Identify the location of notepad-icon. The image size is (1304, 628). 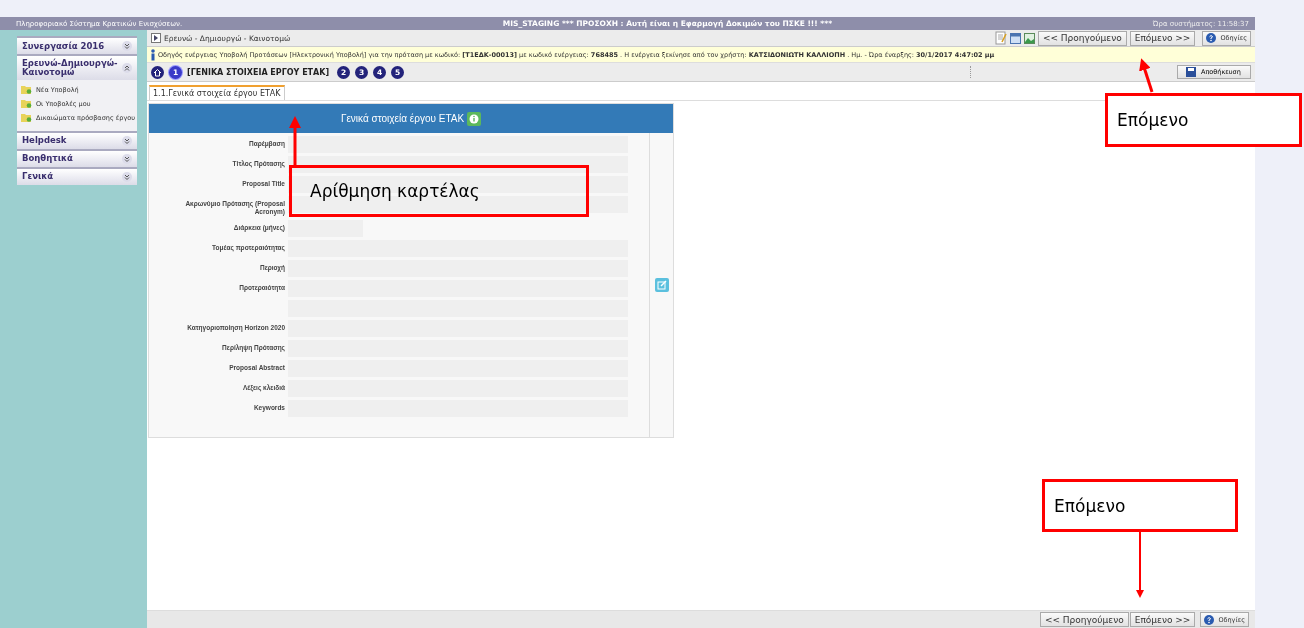
(1000, 38).